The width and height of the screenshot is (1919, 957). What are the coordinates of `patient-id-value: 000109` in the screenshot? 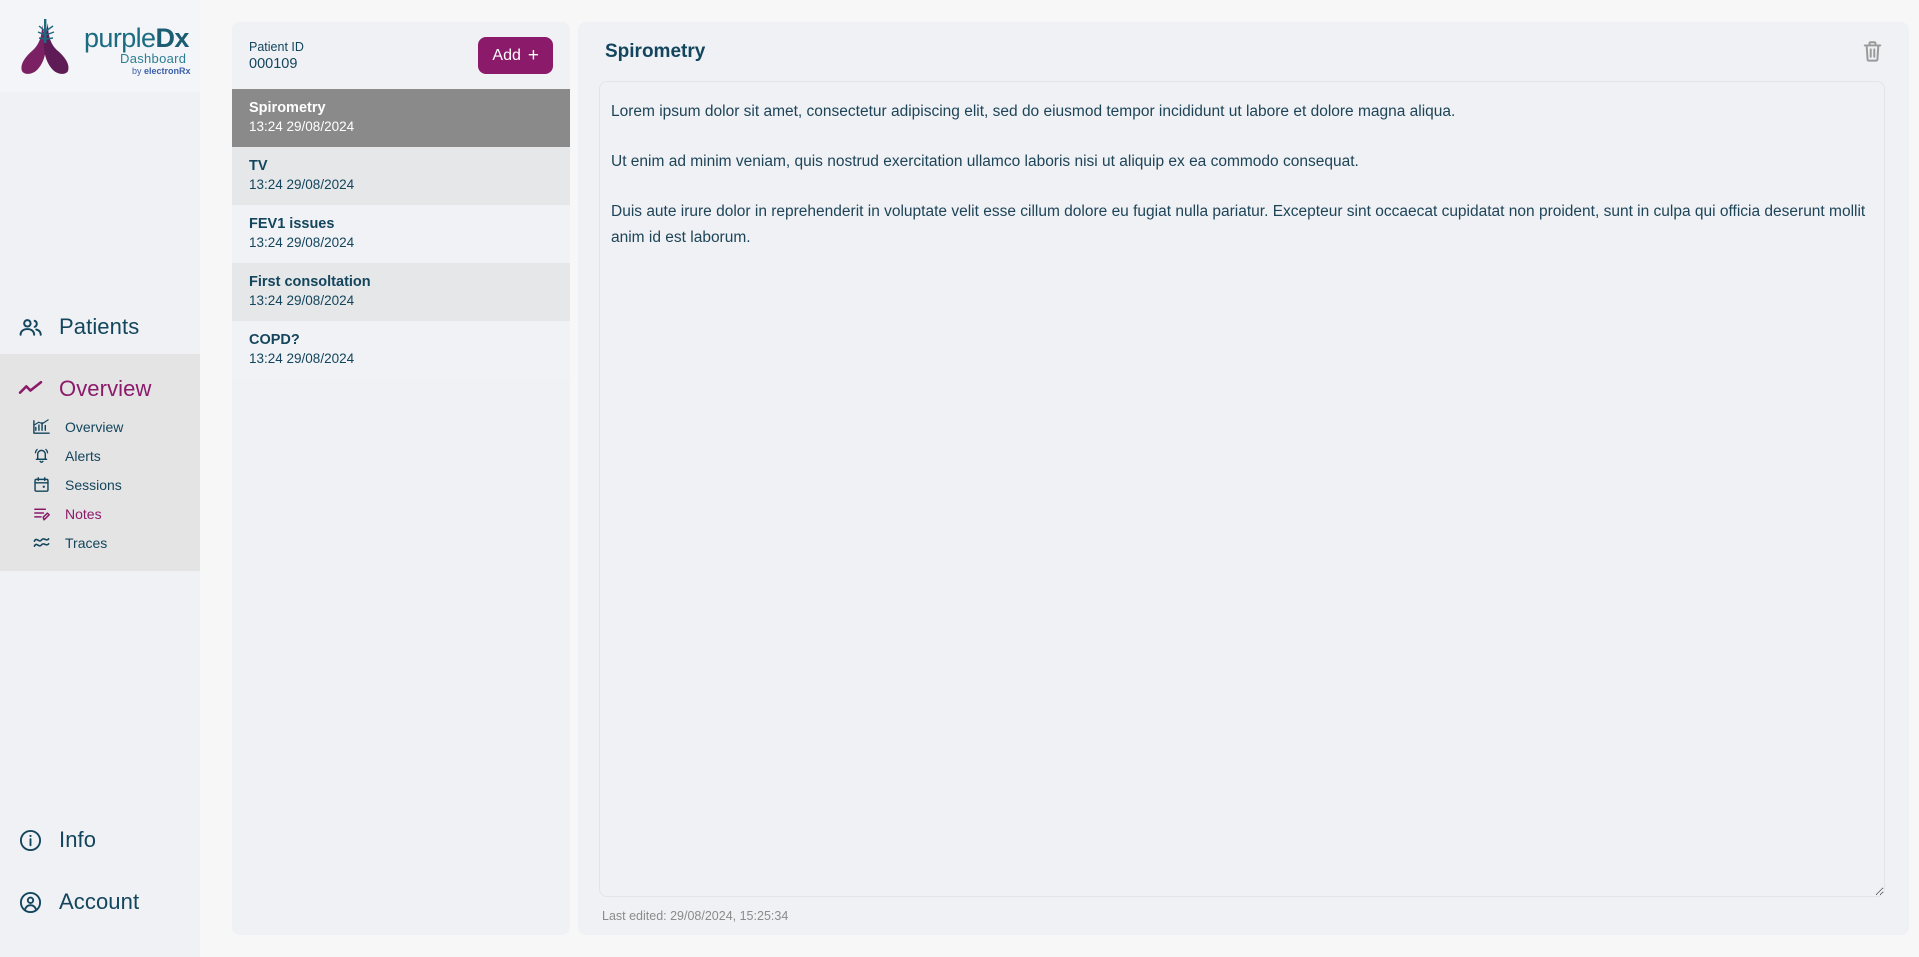 It's located at (273, 63).